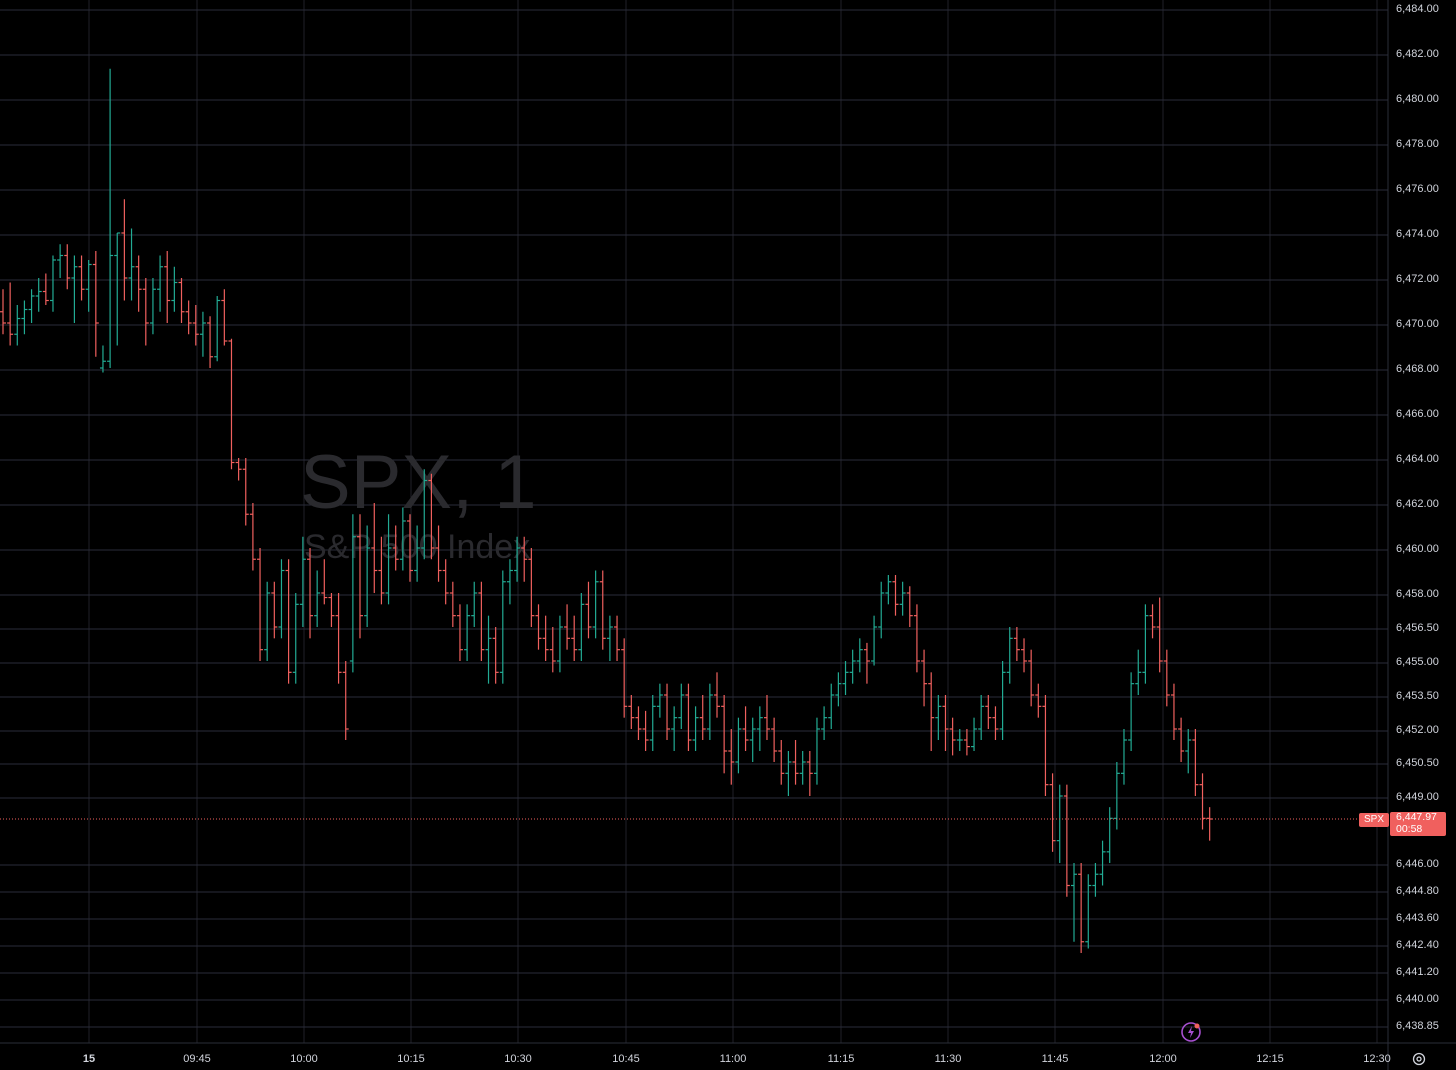 The width and height of the screenshot is (1456, 1070). What do you see at coordinates (841, 1059) in the screenshot?
I see `x-tick-label: 11:15` at bounding box center [841, 1059].